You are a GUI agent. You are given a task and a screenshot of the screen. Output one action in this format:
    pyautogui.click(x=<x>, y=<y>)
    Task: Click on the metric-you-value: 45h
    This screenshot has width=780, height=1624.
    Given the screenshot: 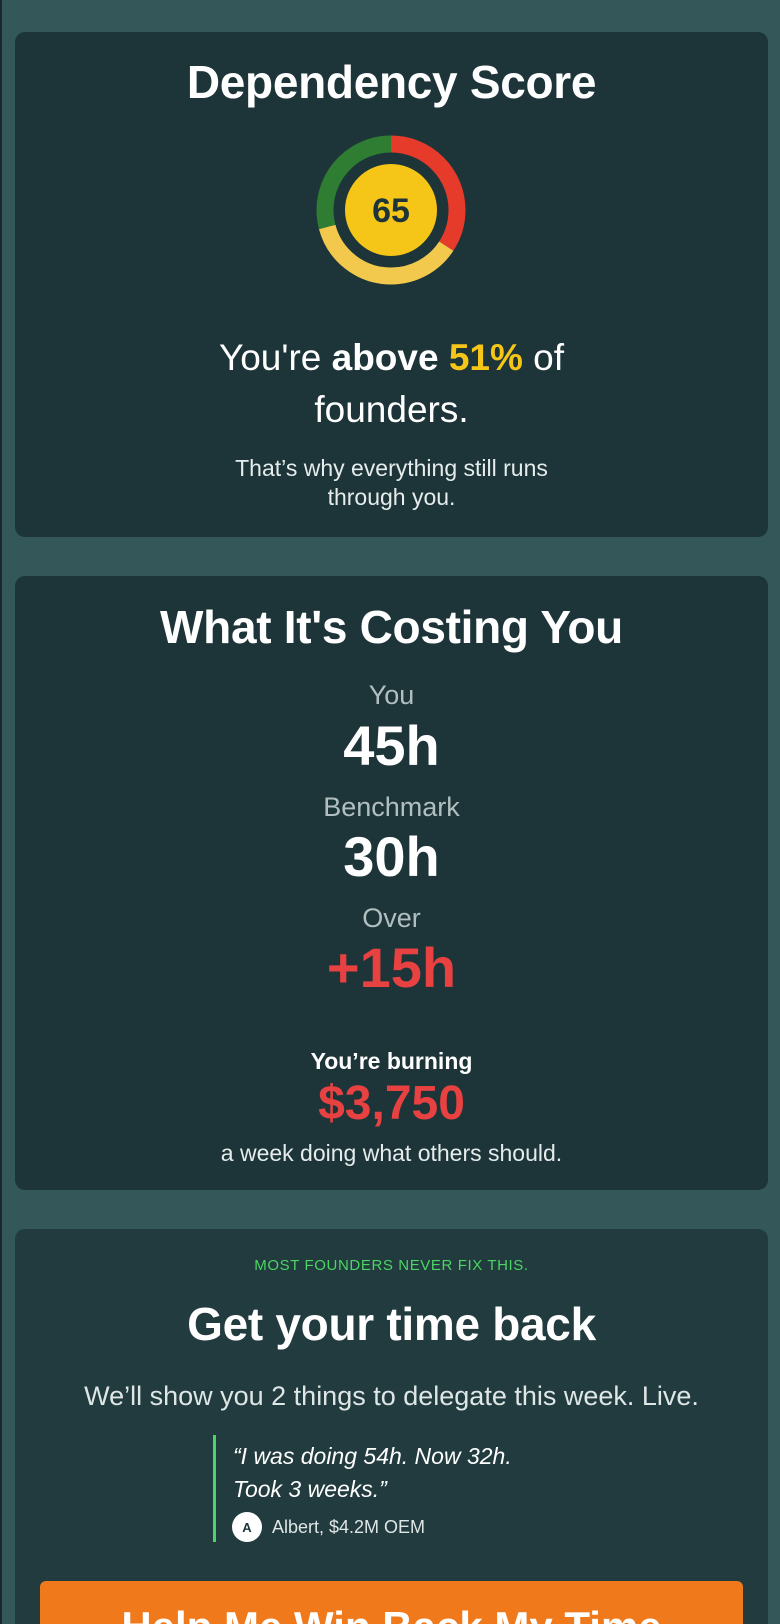 What is the action you would take?
    pyautogui.click(x=391, y=745)
    